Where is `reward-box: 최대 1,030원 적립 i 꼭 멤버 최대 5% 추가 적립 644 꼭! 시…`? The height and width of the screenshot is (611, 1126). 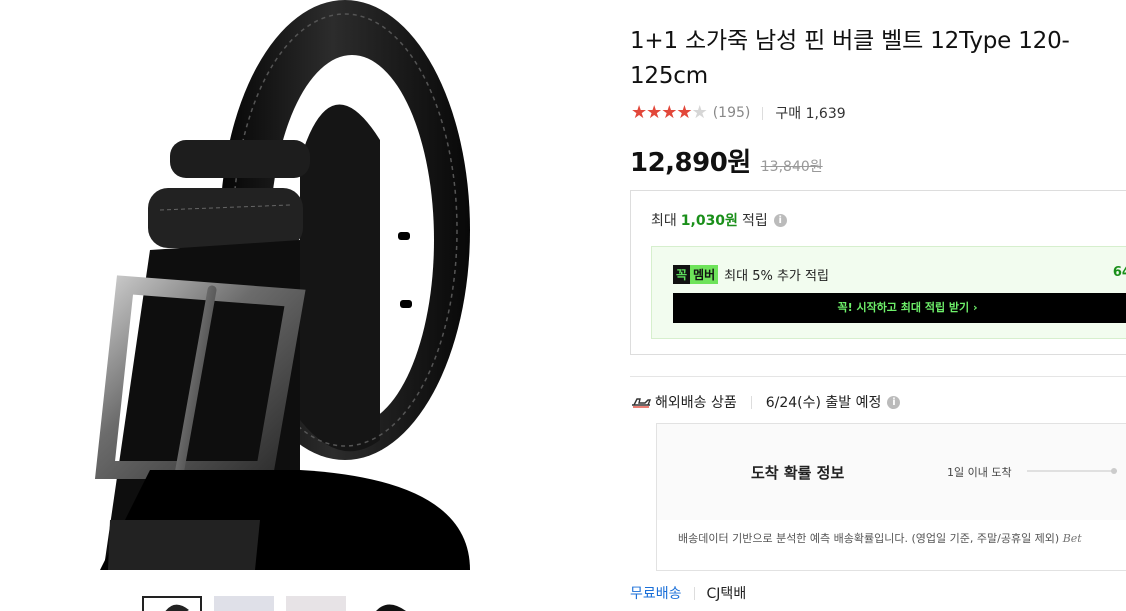
reward-box: 최대 1,030원 적립 i 꼭 멤버 최대 5% 추가 적립 644 꼭! 시… is located at coordinates (878, 272).